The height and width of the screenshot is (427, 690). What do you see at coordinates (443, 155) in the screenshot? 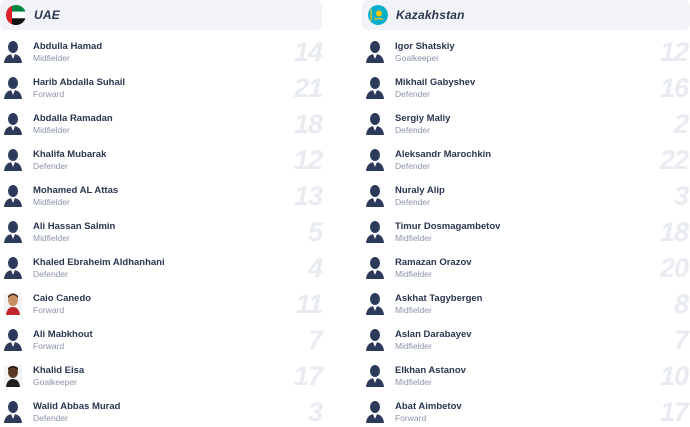
I see `player-name: Aleksandr Marochkin` at bounding box center [443, 155].